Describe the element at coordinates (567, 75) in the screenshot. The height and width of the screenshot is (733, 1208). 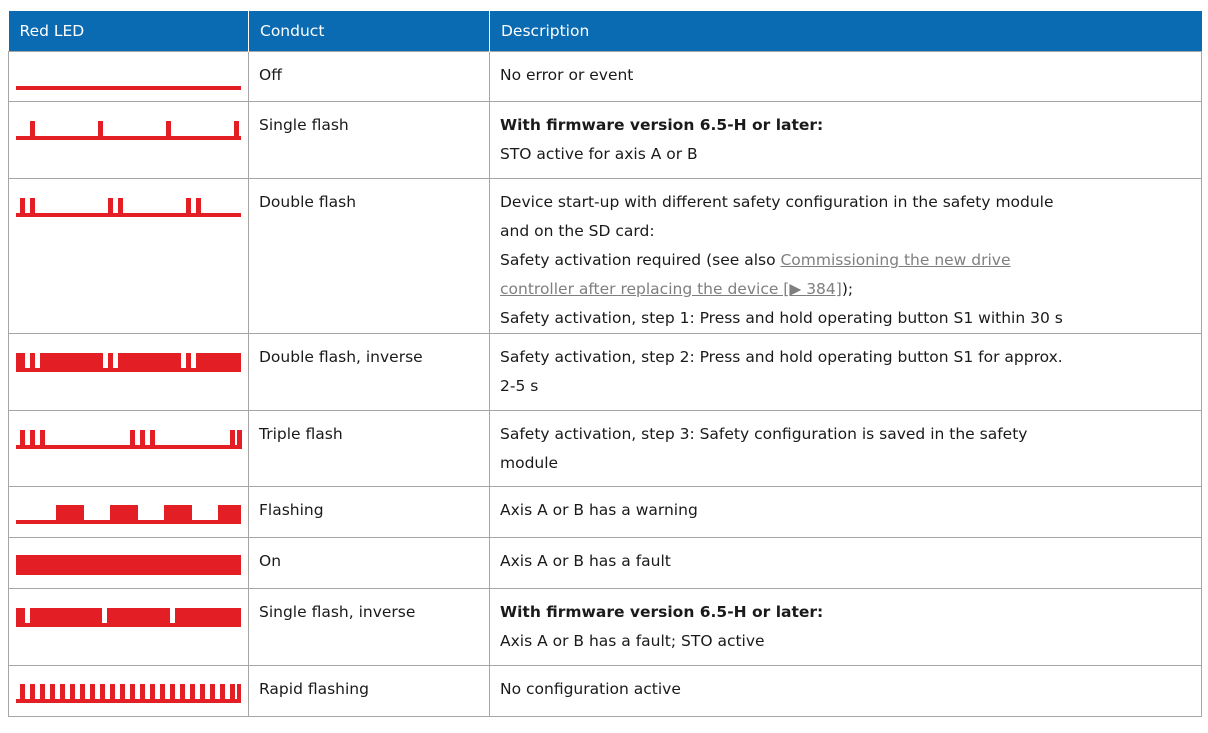
I see `description-text: No error or event` at that location.